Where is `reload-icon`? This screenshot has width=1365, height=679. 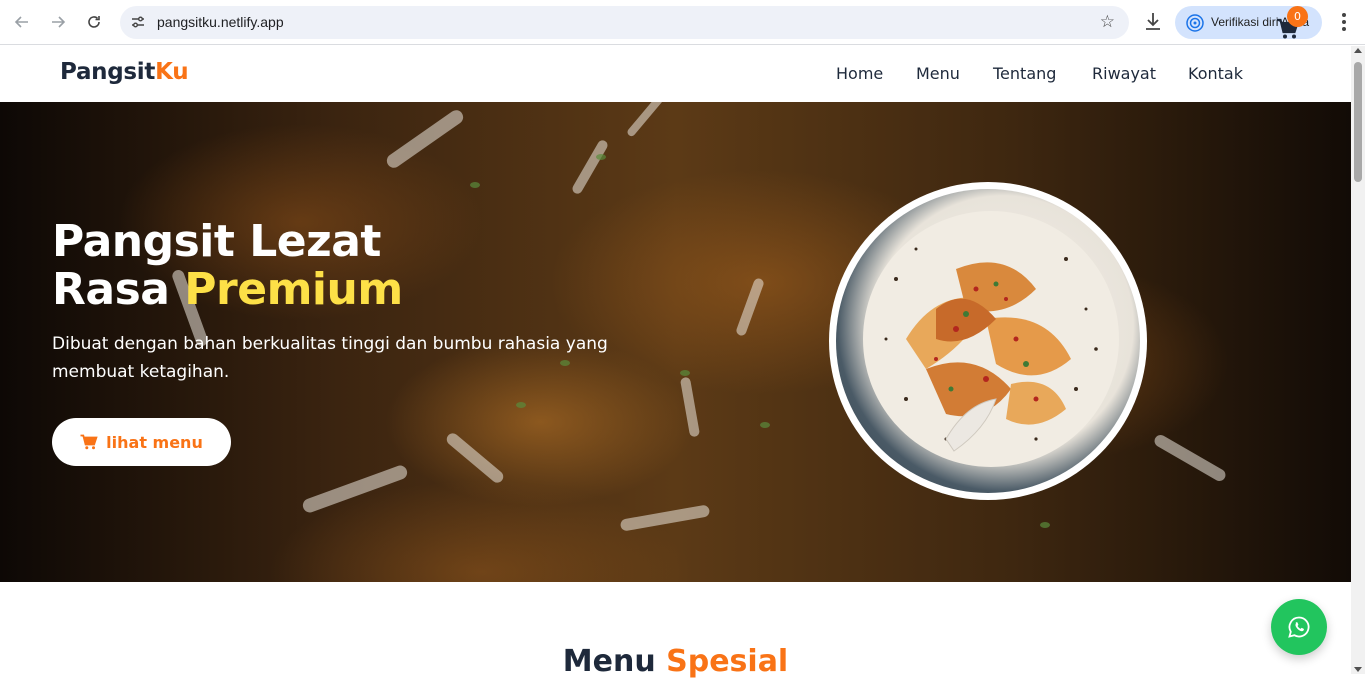 reload-icon is located at coordinates (94, 22).